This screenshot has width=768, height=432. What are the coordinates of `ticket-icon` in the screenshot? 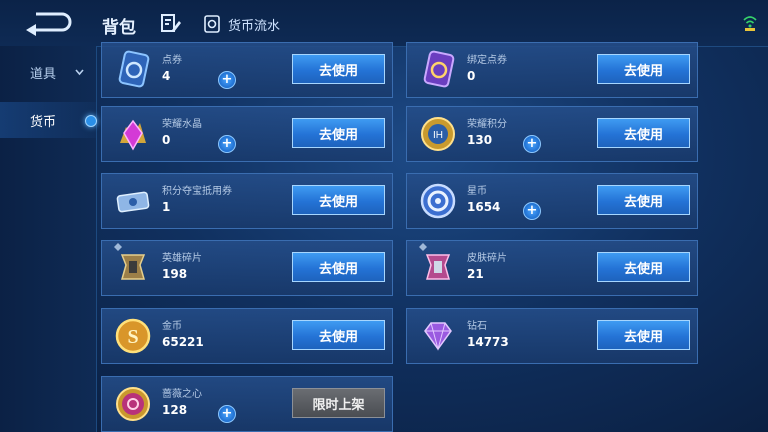 It's located at (134, 69).